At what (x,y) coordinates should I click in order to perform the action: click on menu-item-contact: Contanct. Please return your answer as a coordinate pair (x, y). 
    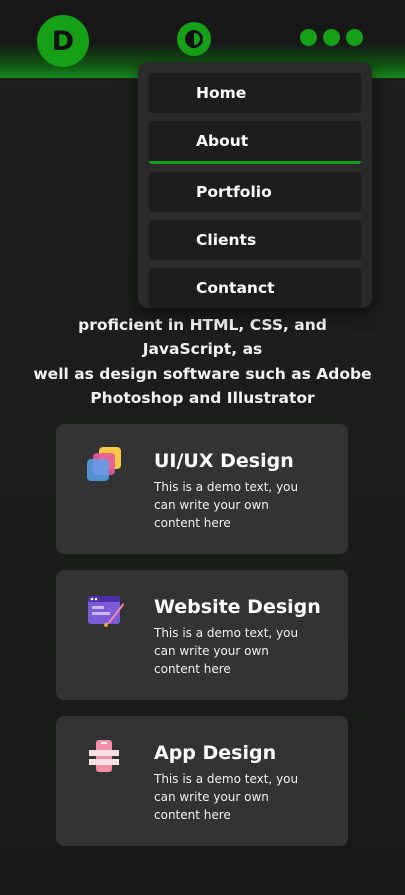
    Looking at the image, I should click on (255, 288).